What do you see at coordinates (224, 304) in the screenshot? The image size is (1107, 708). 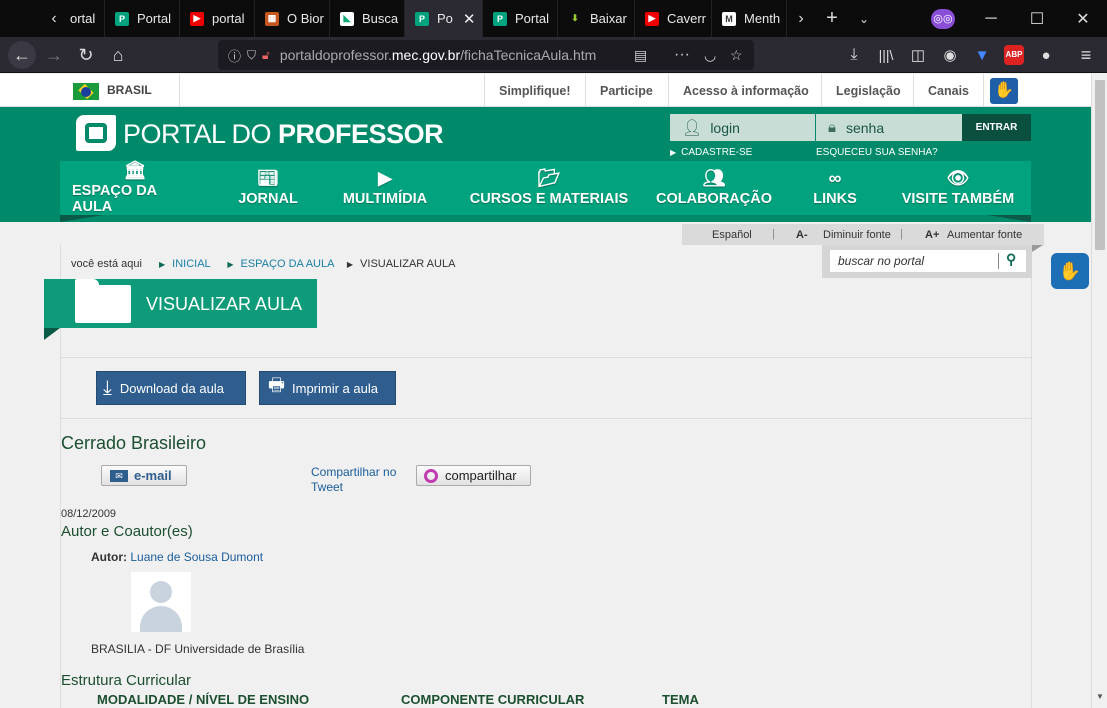 I see `section-title: VISUALIZAR AULA` at bounding box center [224, 304].